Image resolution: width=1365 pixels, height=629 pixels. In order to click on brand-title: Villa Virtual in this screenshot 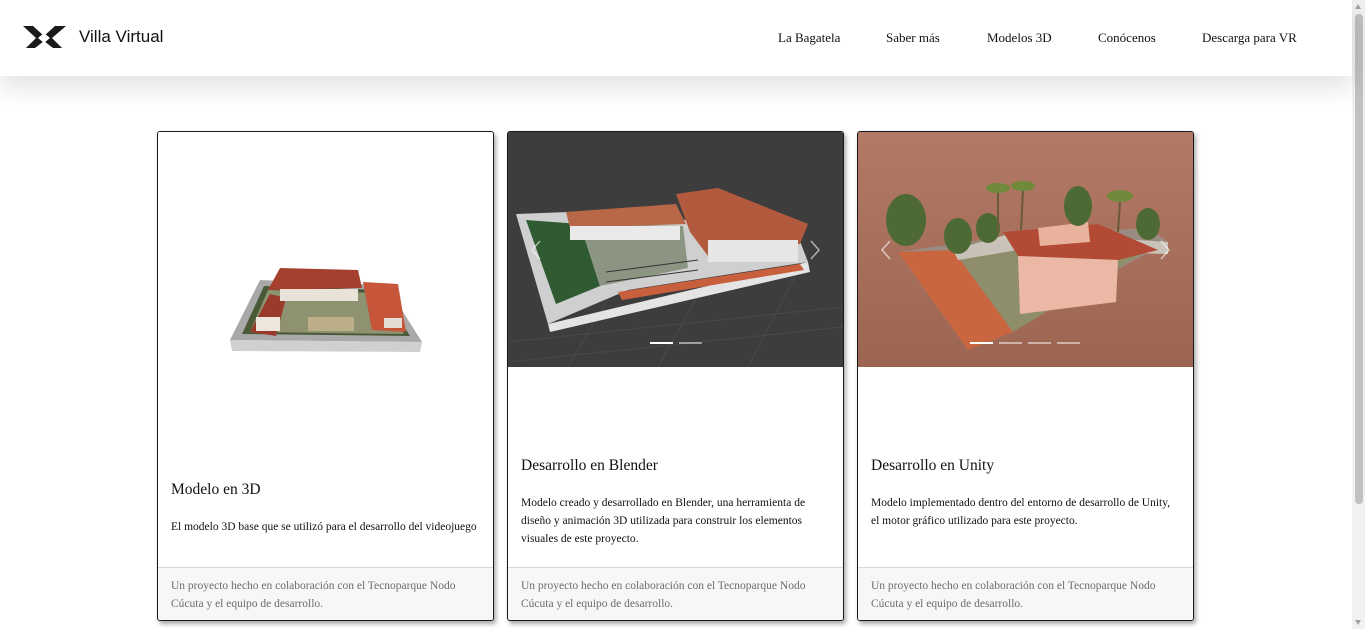, I will do `click(121, 36)`.